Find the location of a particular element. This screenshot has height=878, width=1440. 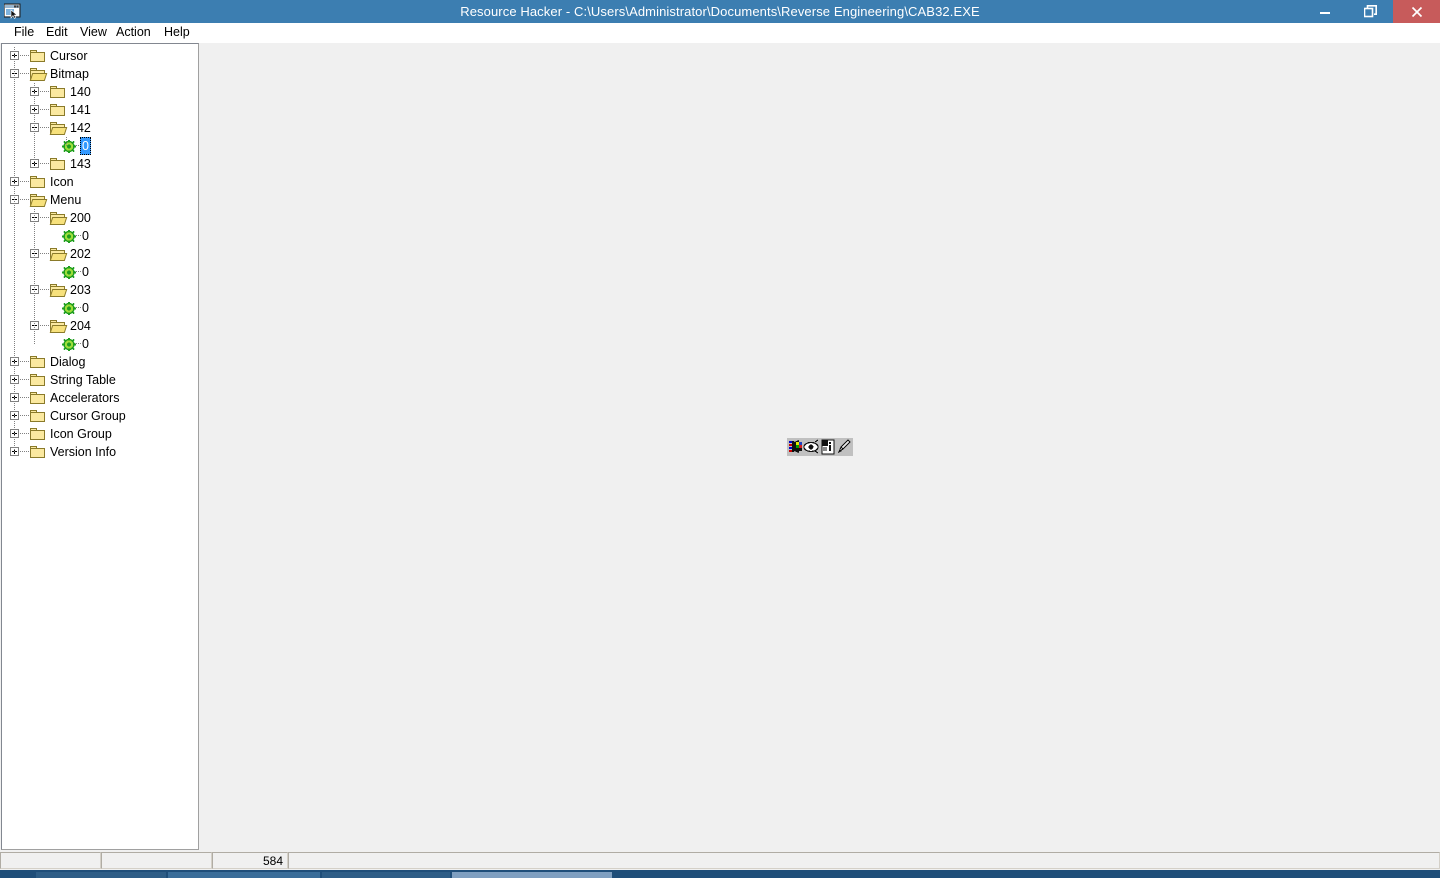

tree-node-label: Accelerators is located at coordinates (84, 398).